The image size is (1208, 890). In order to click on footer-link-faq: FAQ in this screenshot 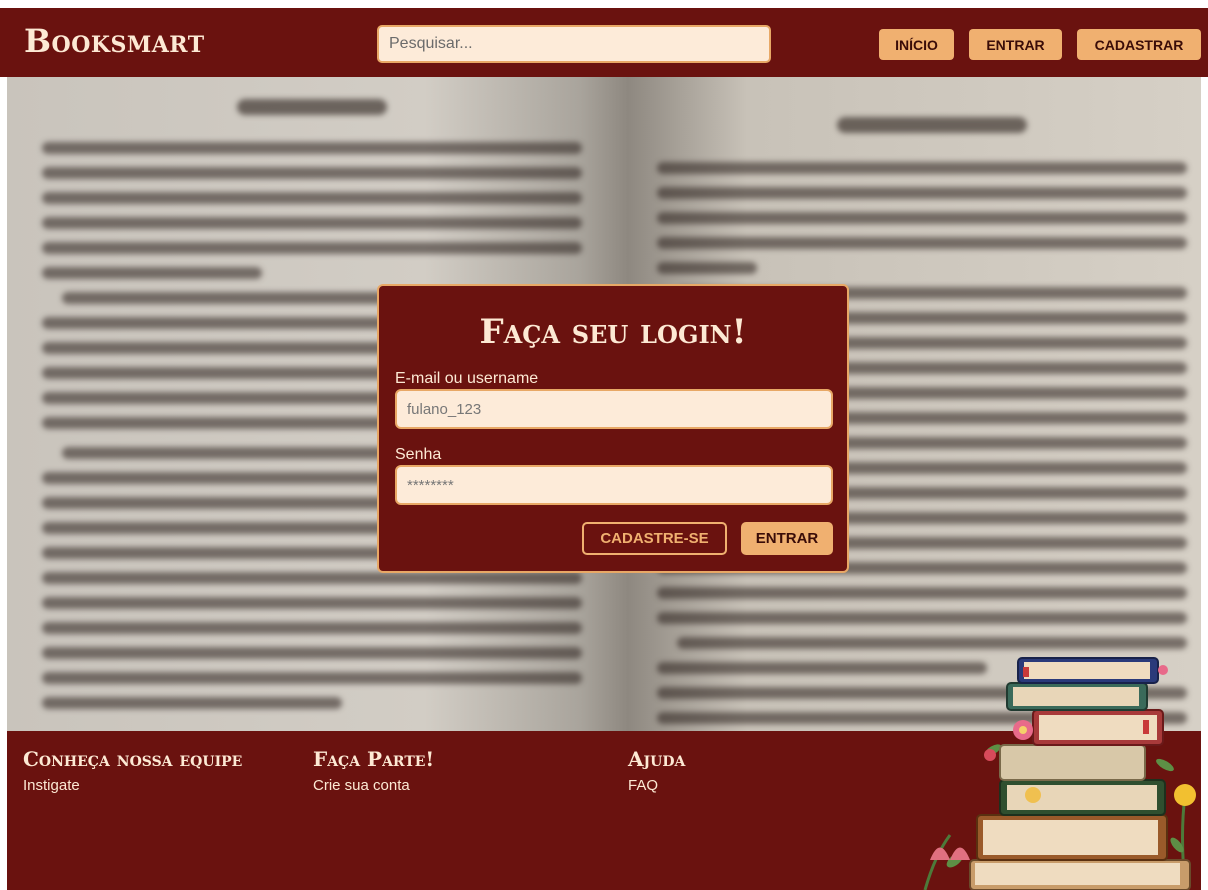, I will do `click(748, 785)`.